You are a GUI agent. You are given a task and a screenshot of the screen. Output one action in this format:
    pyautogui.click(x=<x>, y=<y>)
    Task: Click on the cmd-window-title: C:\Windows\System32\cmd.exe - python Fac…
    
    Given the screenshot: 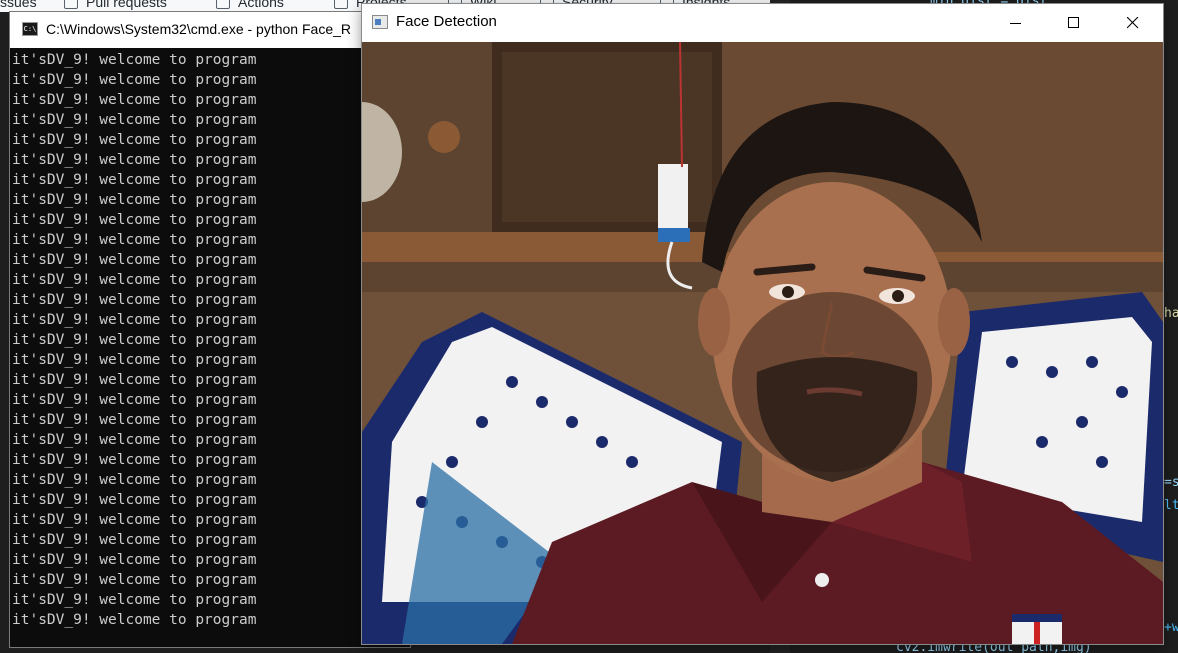 What is the action you would take?
    pyautogui.click(x=199, y=29)
    